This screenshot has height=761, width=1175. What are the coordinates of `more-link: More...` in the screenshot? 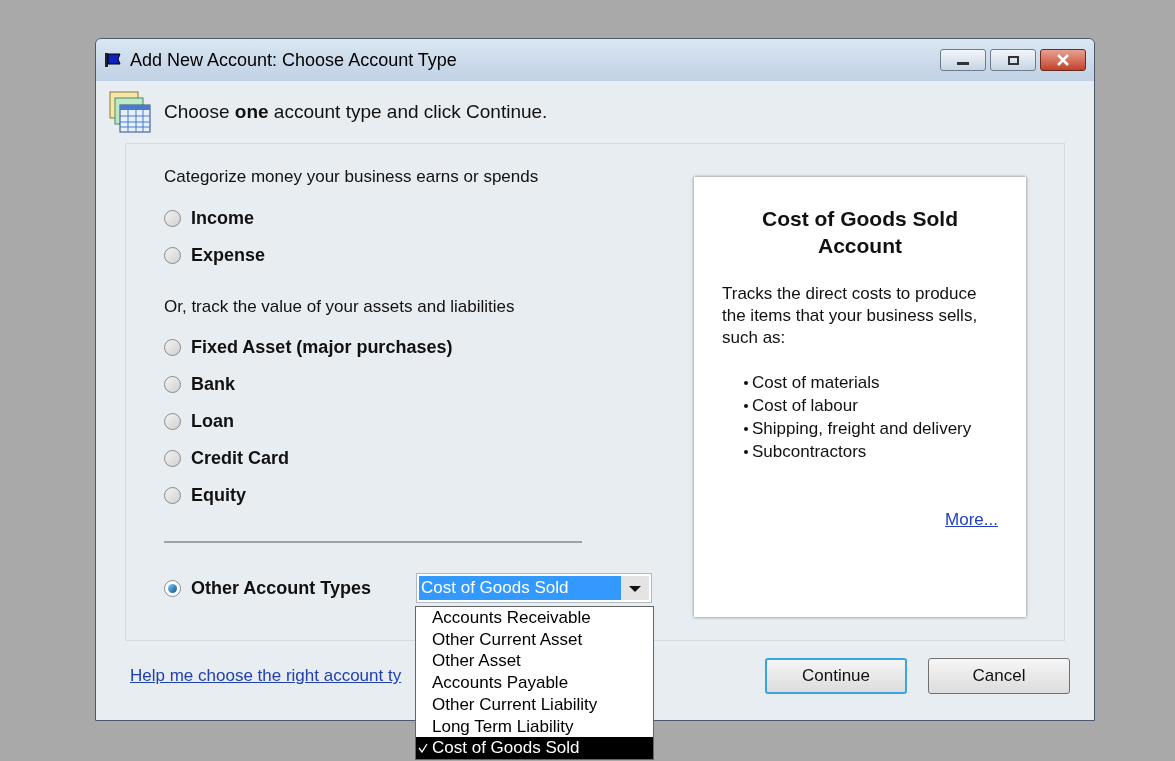 It's located at (971, 520).